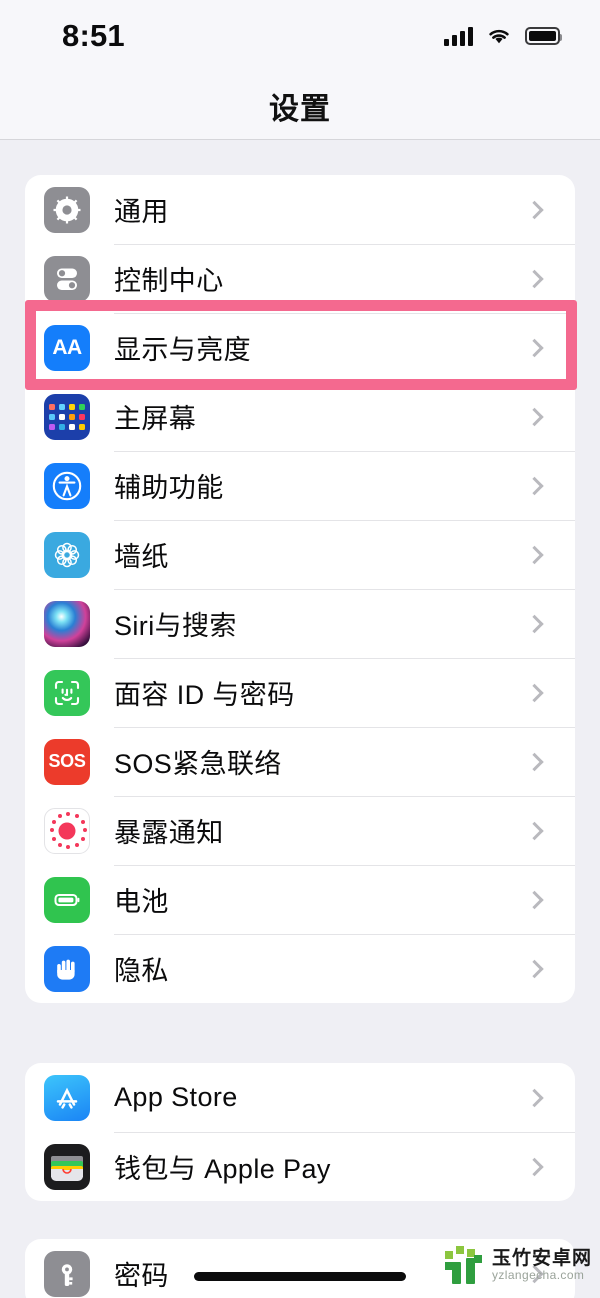 This screenshot has width=600, height=1298. I want to click on settings-row-face-id-passcode: 面容 ID 与密码, so click(300, 692).